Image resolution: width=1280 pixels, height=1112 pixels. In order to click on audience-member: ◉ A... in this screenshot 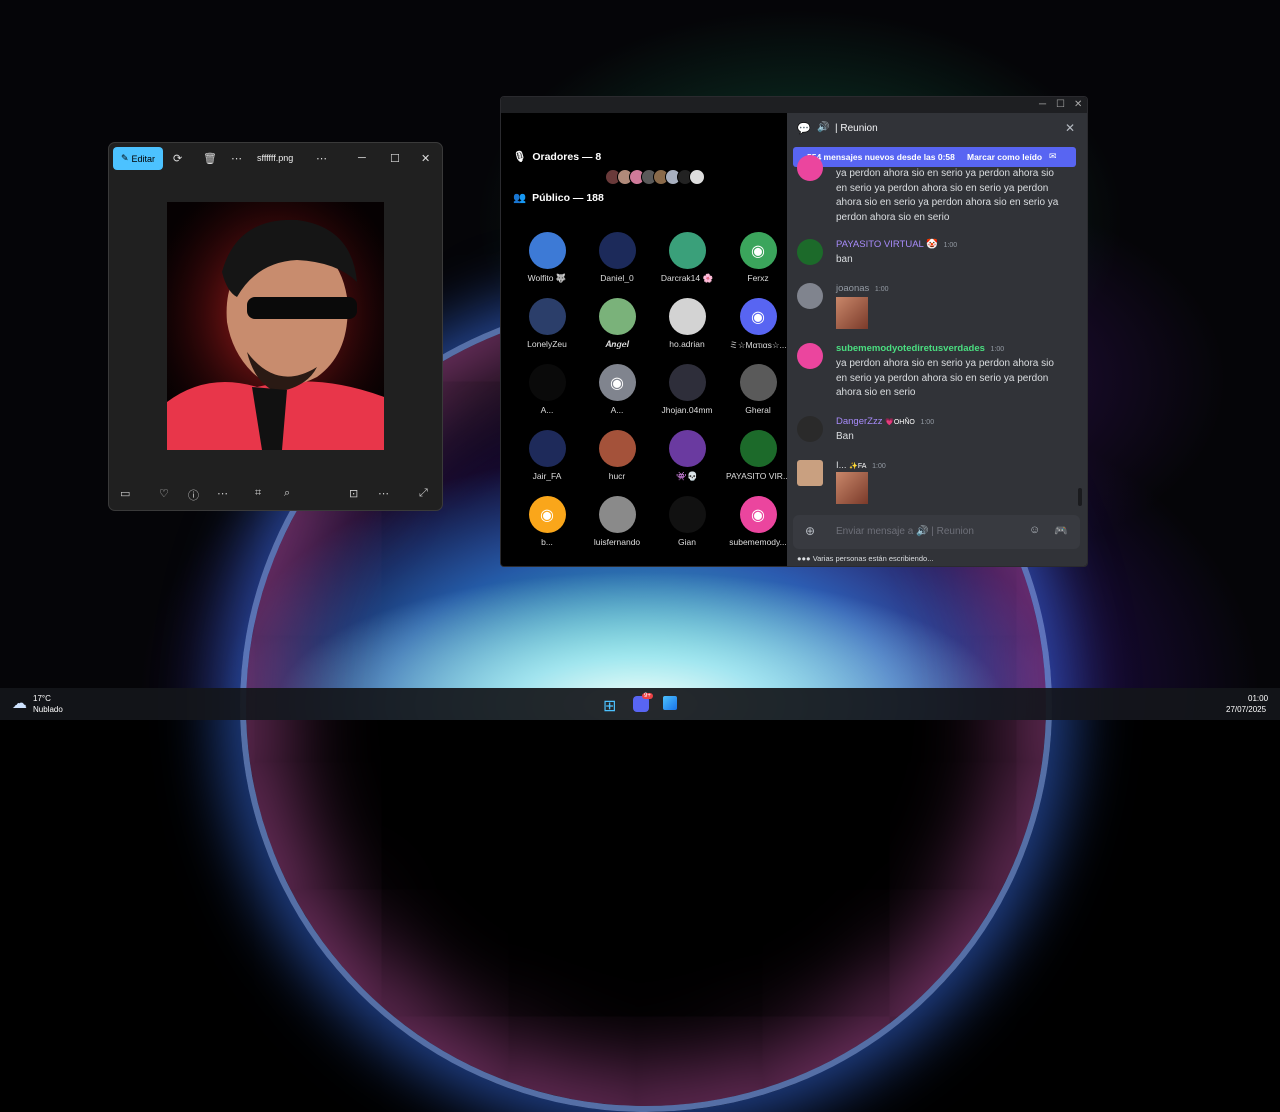, I will do `click(617, 389)`.